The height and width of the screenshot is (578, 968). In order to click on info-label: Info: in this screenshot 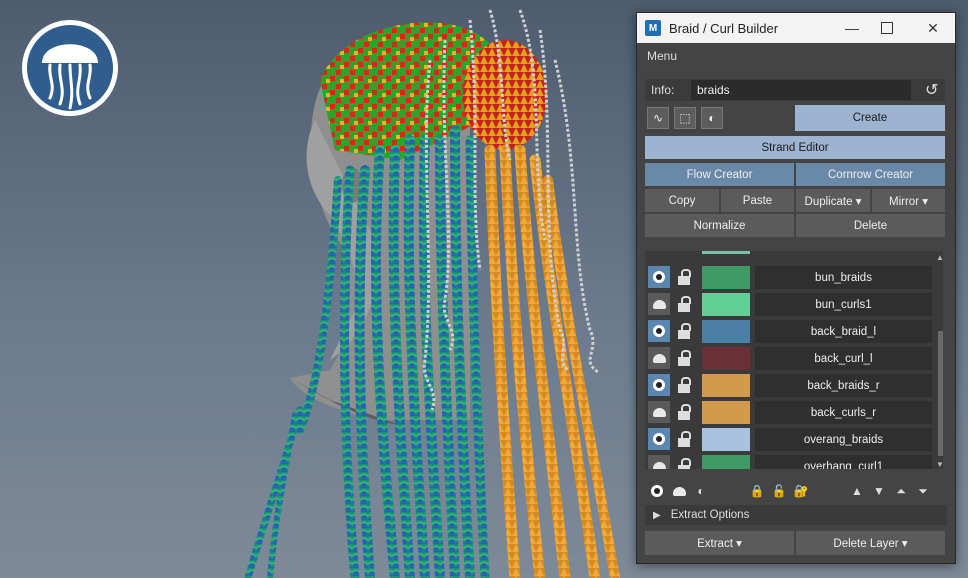, I will do `click(663, 90)`.